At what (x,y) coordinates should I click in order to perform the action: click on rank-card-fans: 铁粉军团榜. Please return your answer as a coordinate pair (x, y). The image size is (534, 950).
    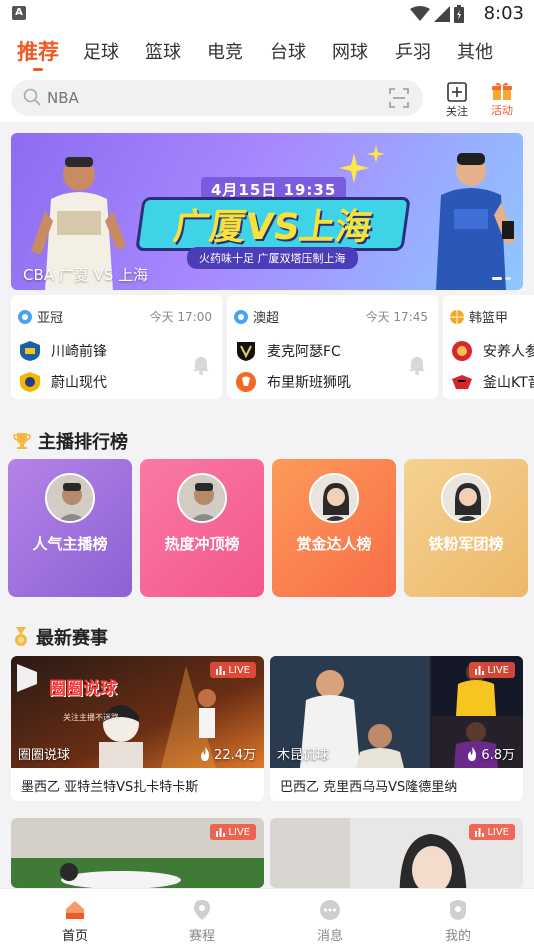
    Looking at the image, I should click on (466, 528).